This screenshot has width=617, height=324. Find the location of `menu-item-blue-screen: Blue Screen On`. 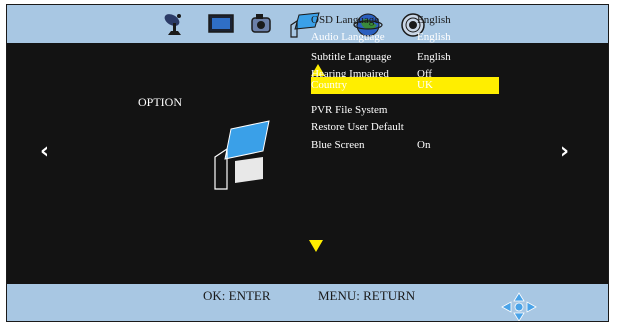

menu-item-blue-screen: Blue Screen On is located at coordinates (405, 145).